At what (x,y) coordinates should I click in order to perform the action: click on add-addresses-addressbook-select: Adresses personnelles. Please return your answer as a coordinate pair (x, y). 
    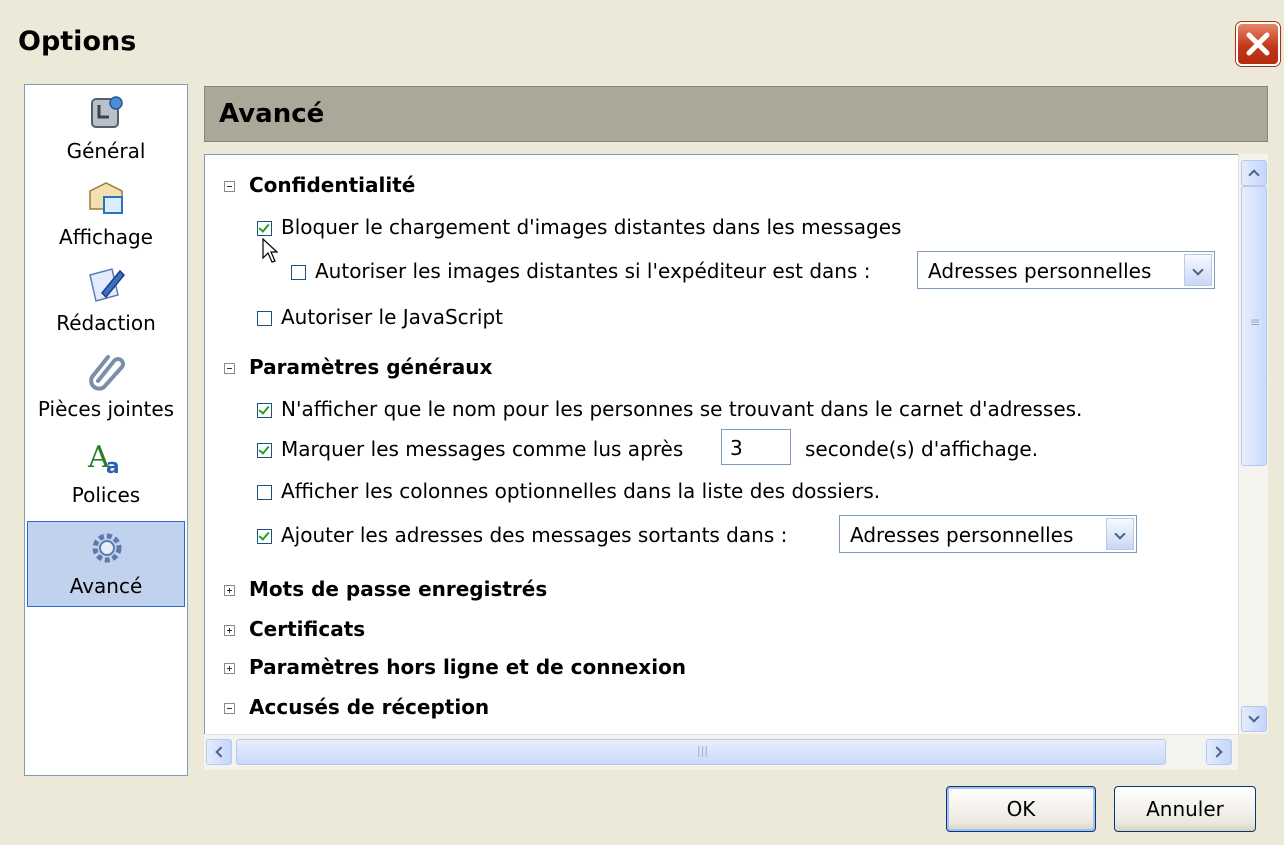
    Looking at the image, I should click on (988, 534).